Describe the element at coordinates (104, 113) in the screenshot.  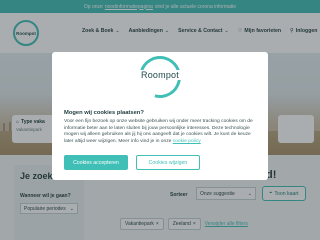
I see `cookie-modal-title: Mogen wij cookies plaatsen?` at that location.